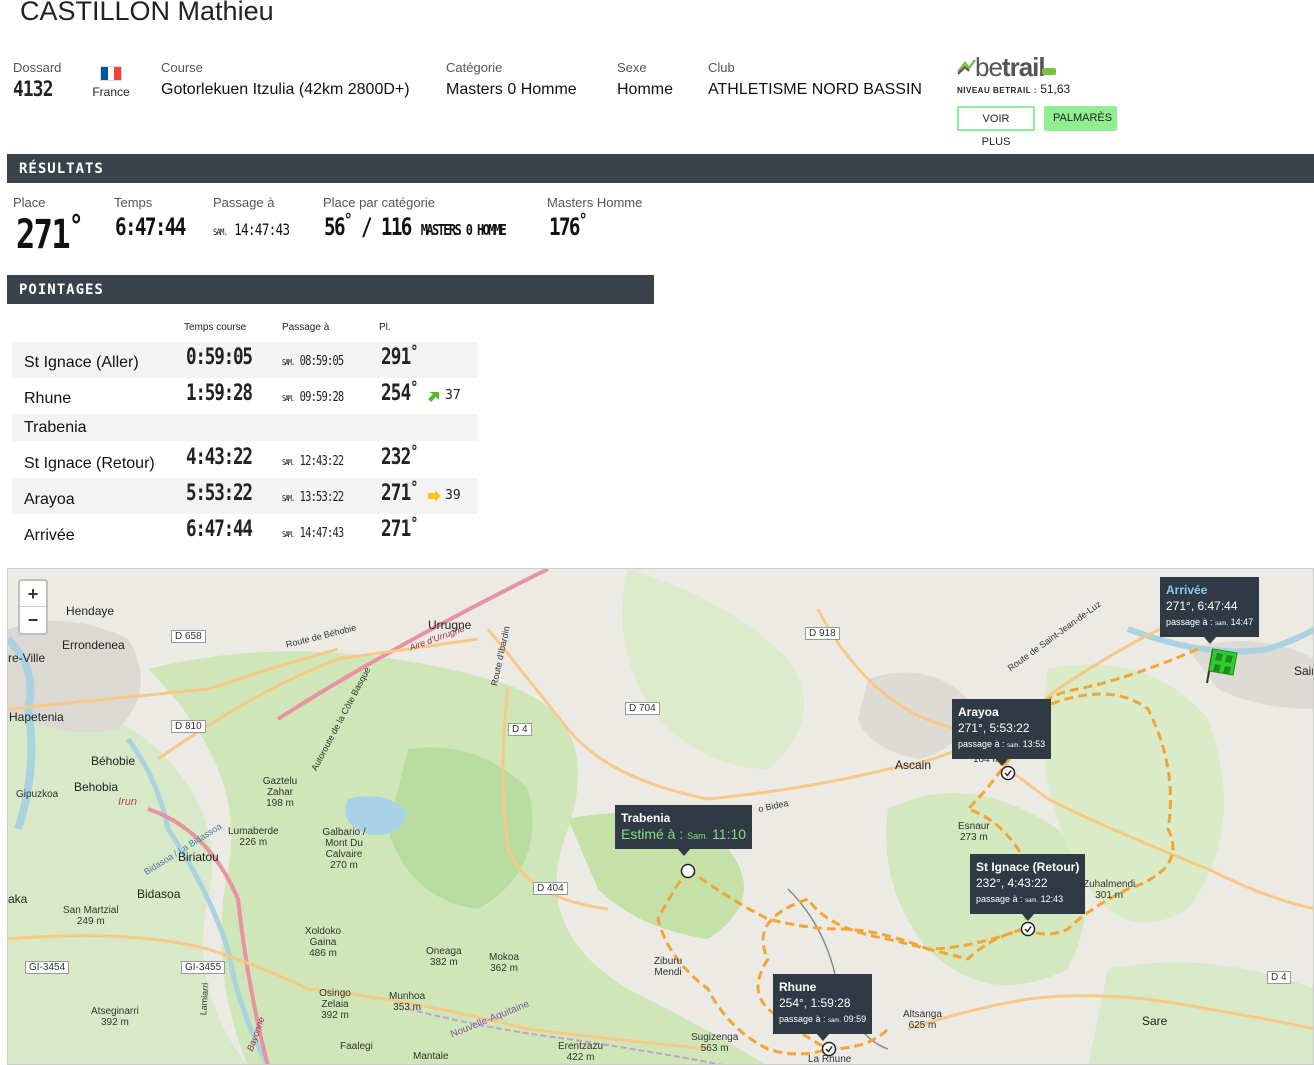 This screenshot has height=1065, width=1314. Describe the element at coordinates (981, 744) in the screenshot. I see `tooltip-arayoa-passage-label: passage à :` at that location.